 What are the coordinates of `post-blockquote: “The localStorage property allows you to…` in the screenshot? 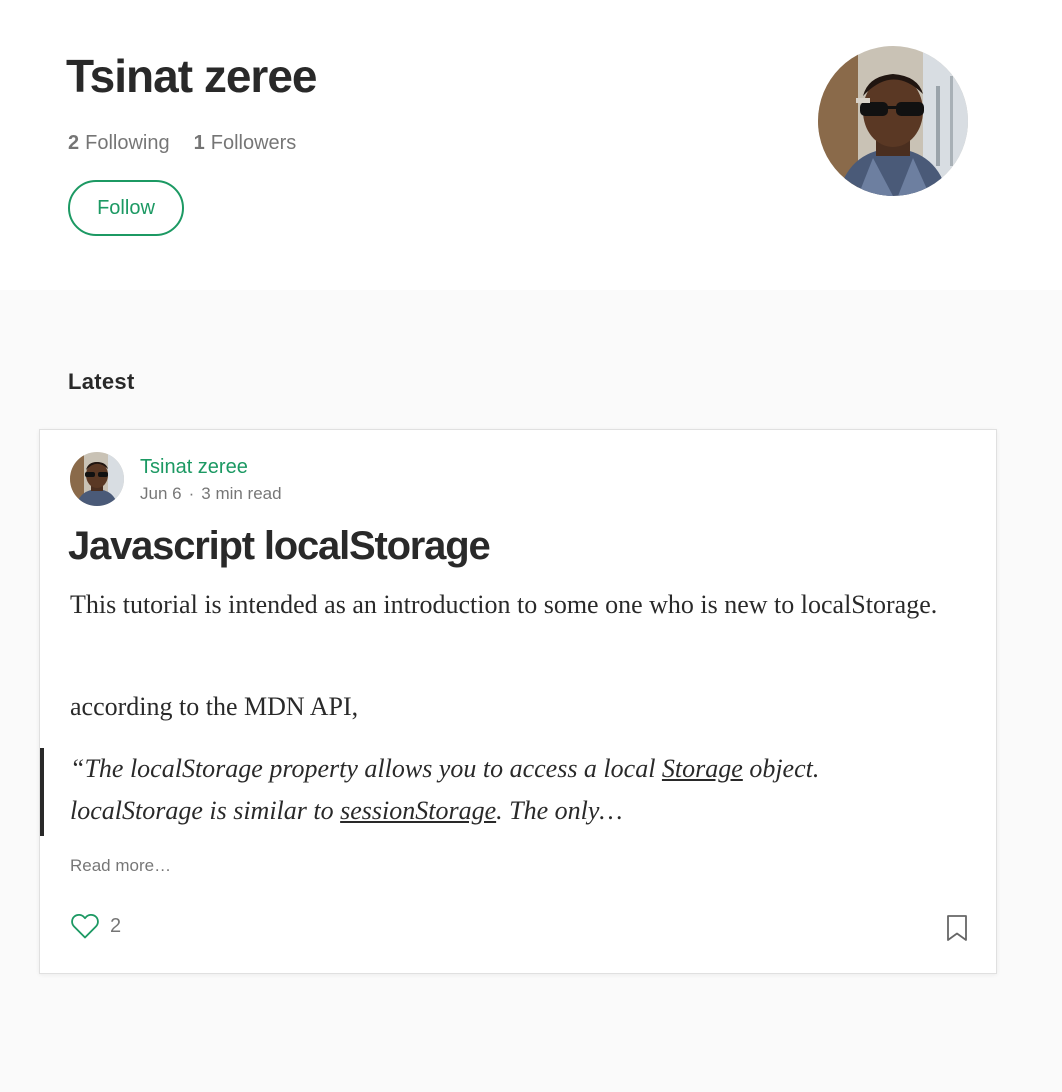 It's located at (490, 792).